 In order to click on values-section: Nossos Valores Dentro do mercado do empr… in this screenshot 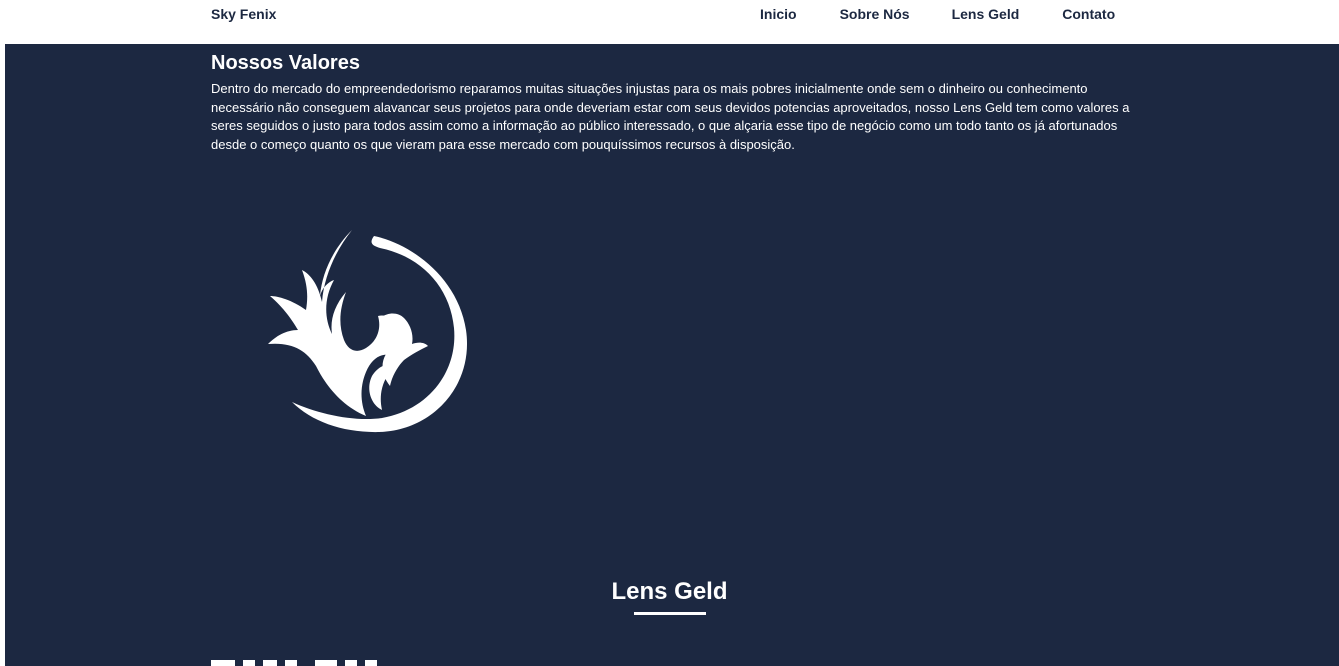, I will do `click(673, 102)`.